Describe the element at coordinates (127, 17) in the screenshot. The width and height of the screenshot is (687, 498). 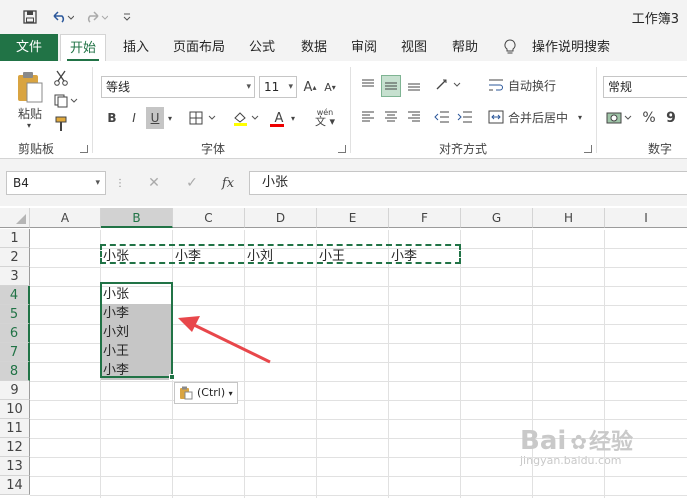
I see `customize-icon` at that location.